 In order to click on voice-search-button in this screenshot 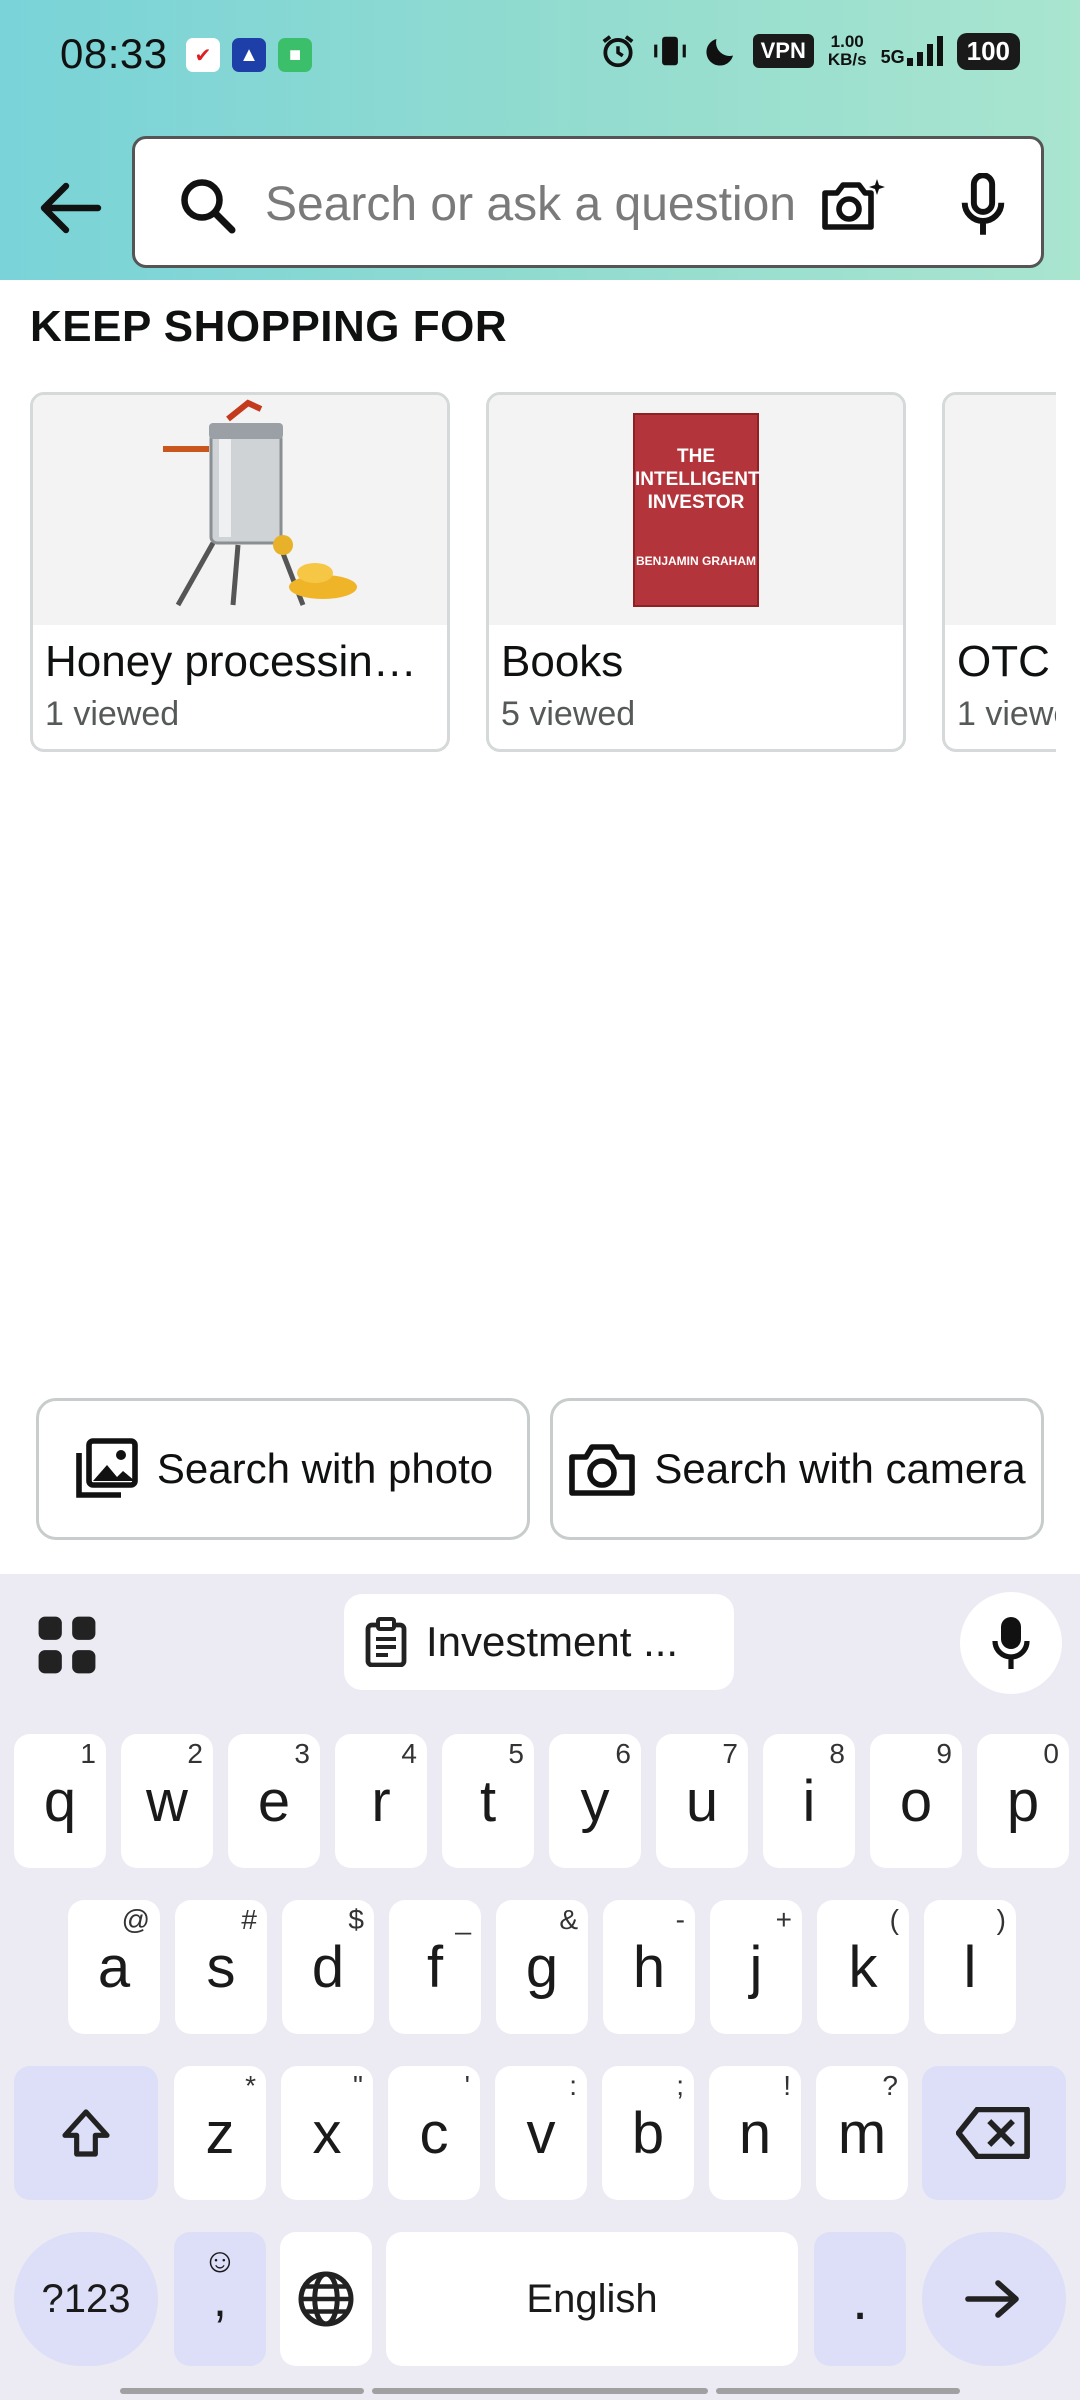, I will do `click(983, 205)`.